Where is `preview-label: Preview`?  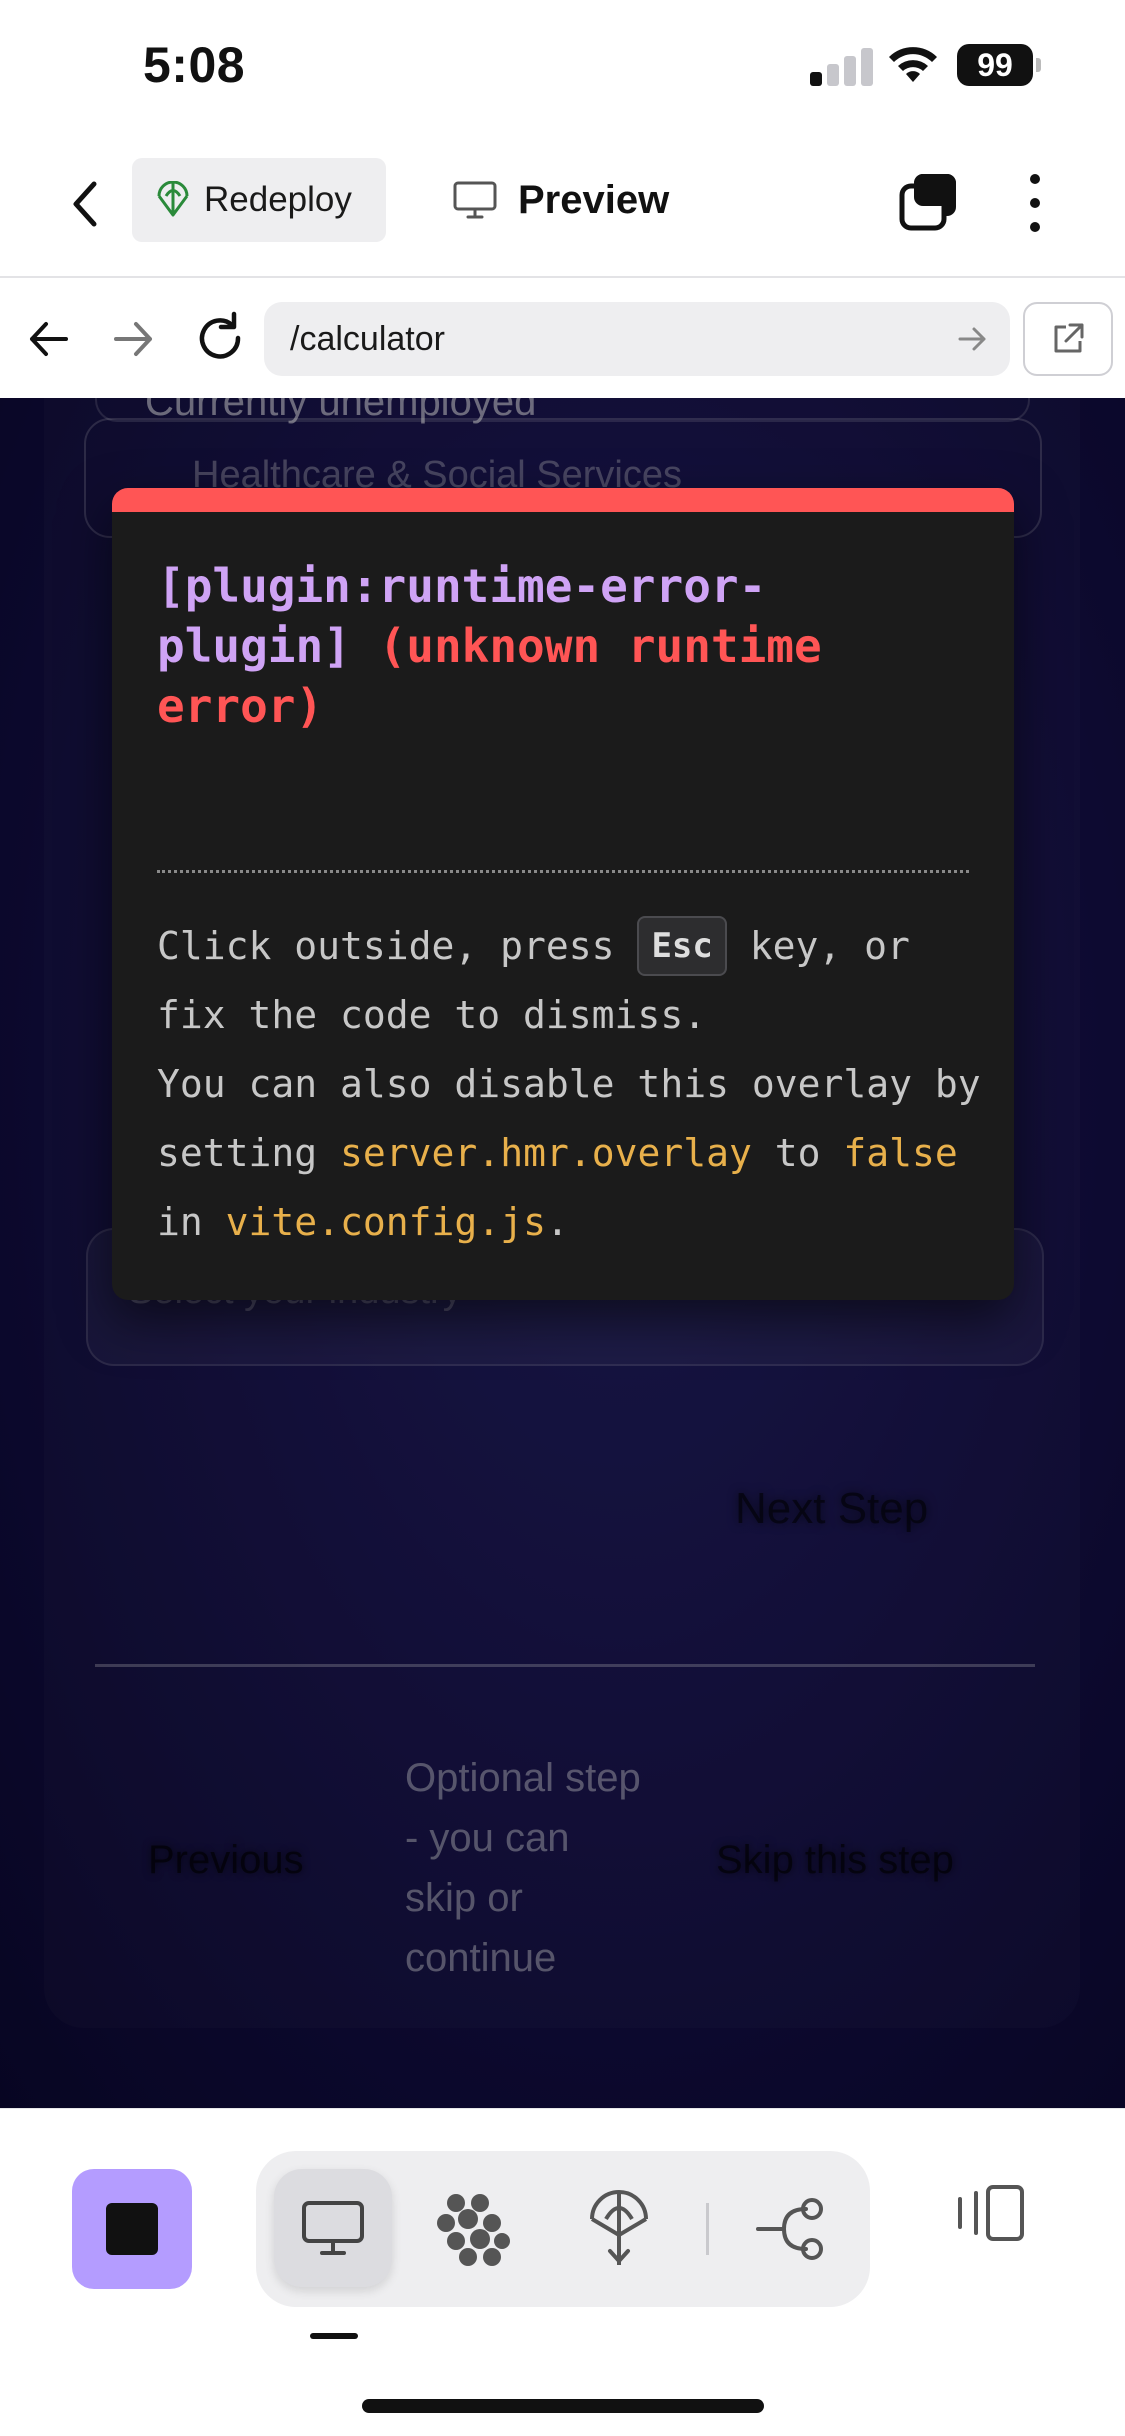 preview-label: Preview is located at coordinates (594, 199).